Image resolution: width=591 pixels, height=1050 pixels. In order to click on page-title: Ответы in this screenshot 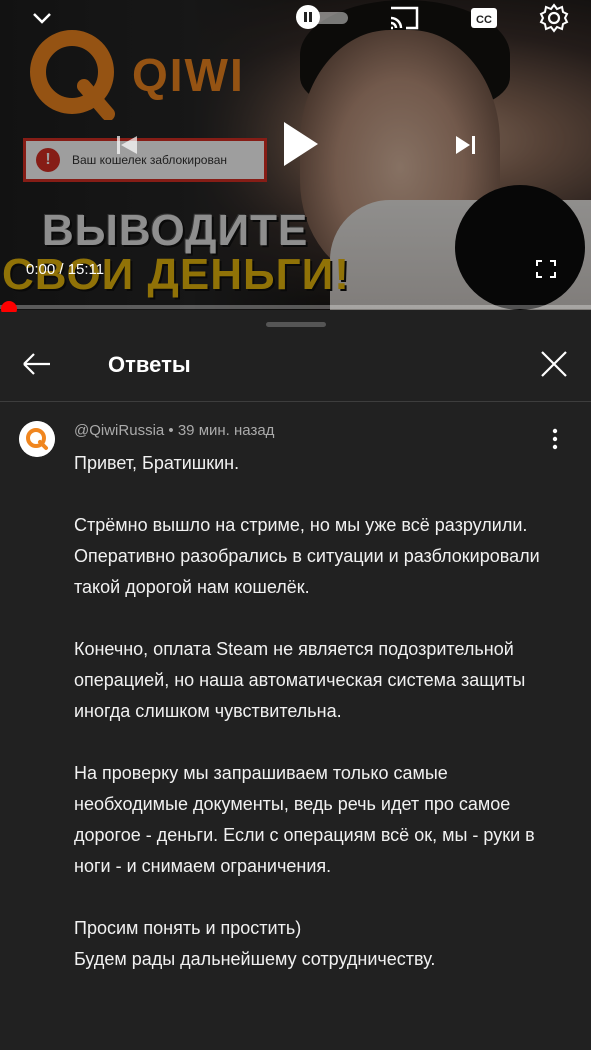, I will do `click(149, 364)`.